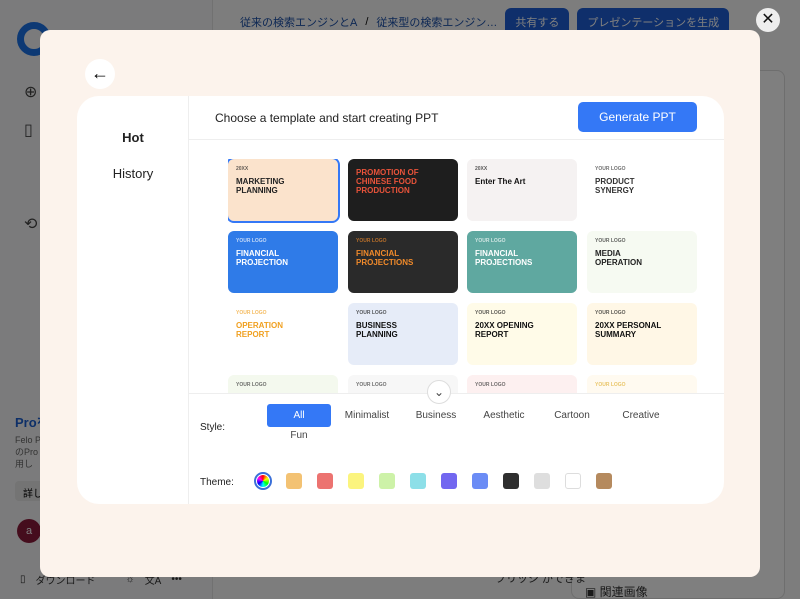  I want to click on template-card: YOUR LOGO 20XX OPENING REPORT, so click(522, 334).